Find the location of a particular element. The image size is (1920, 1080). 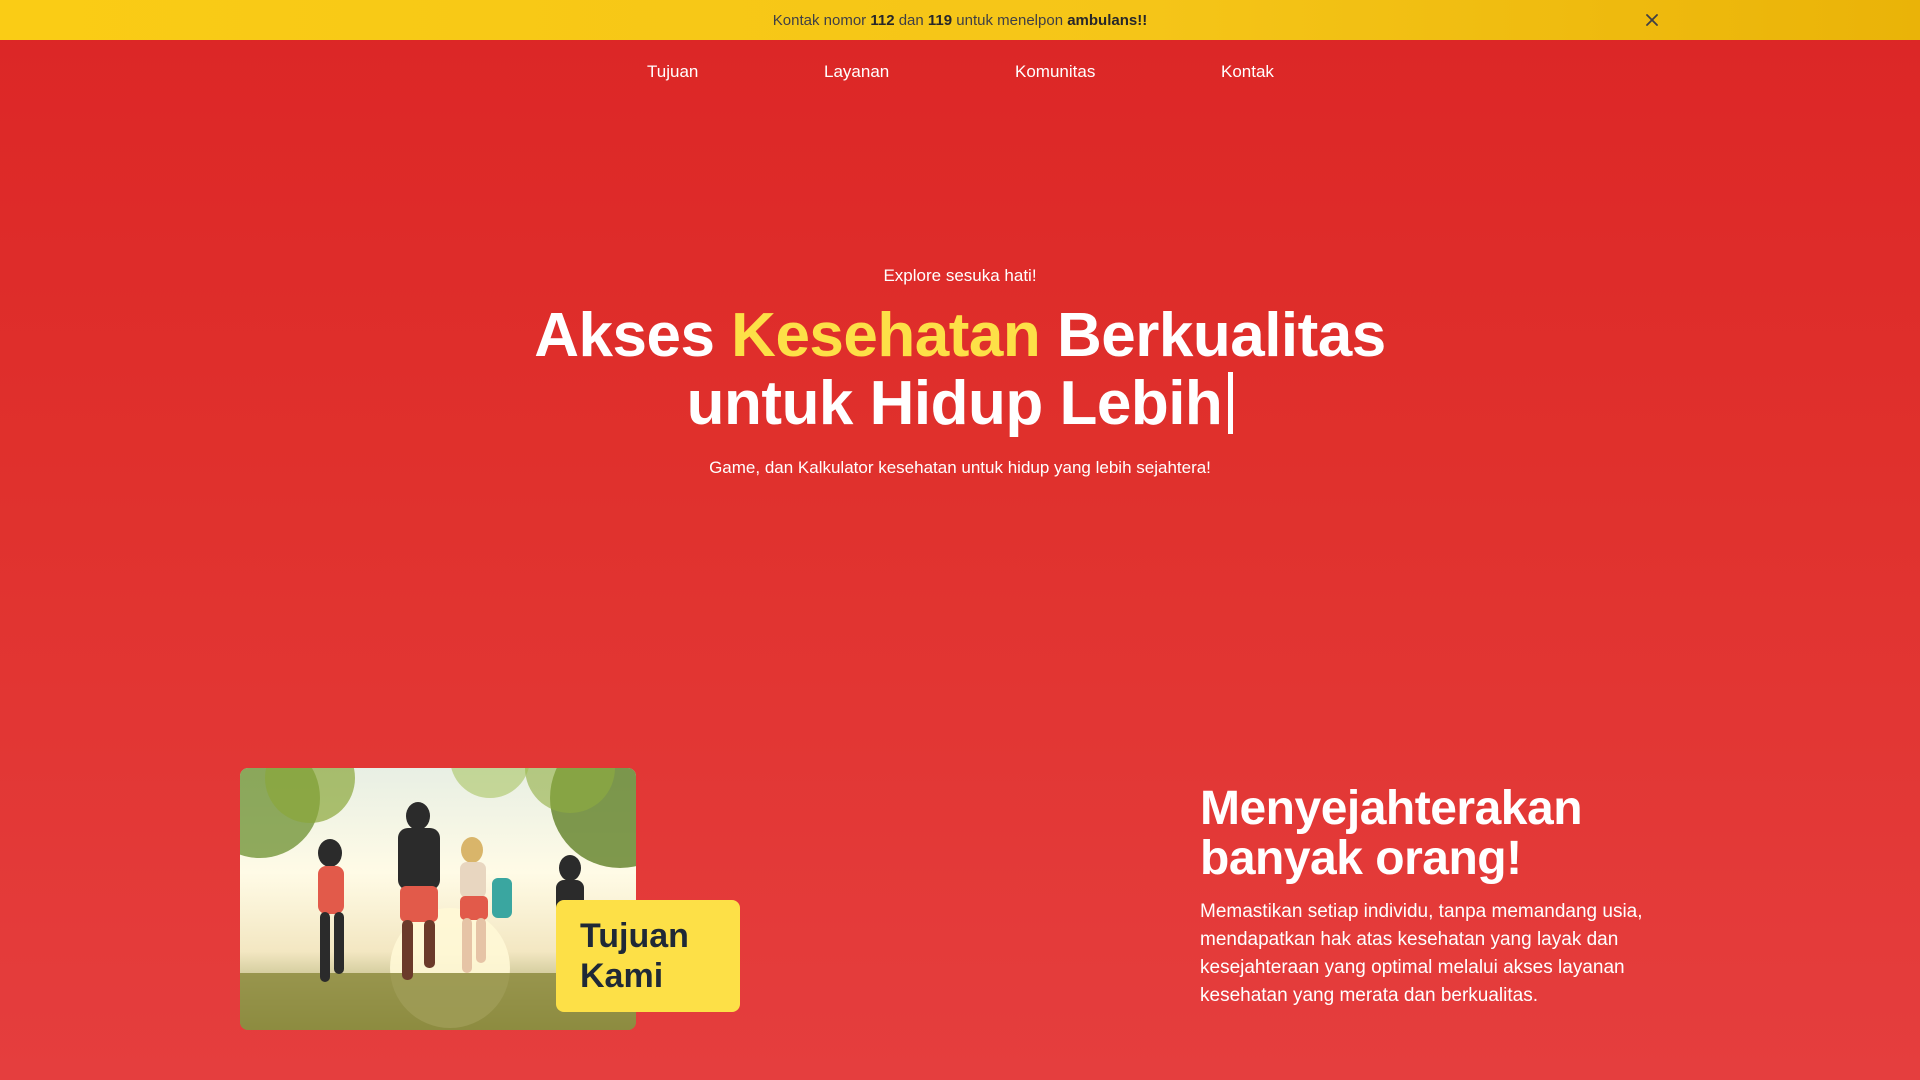

banner-emphasis: ambulans!! is located at coordinates (1107, 20).